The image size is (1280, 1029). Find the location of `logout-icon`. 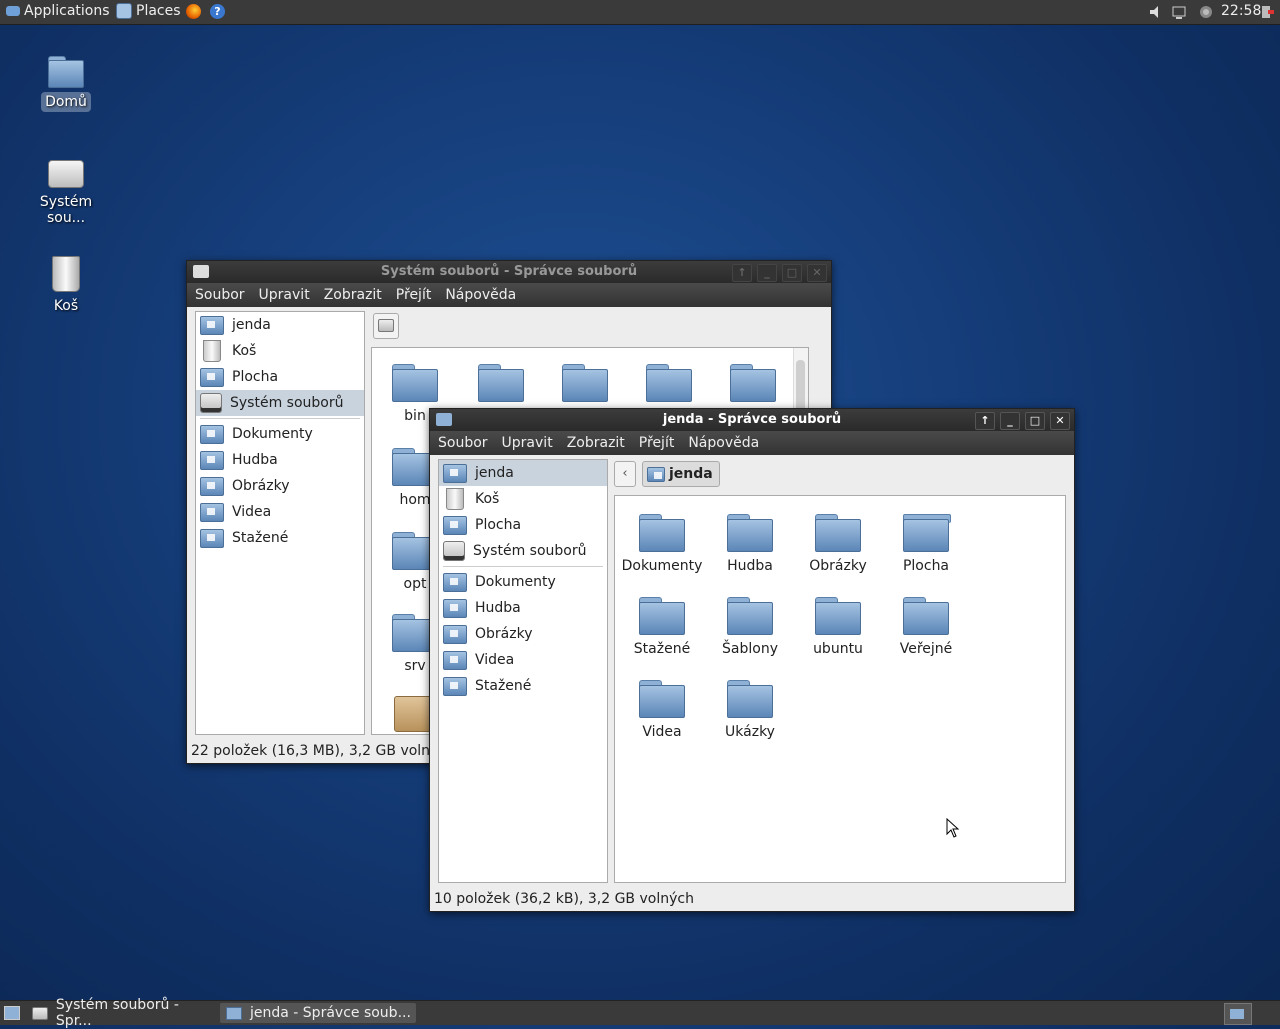

logout-icon is located at coordinates (1268, 12).